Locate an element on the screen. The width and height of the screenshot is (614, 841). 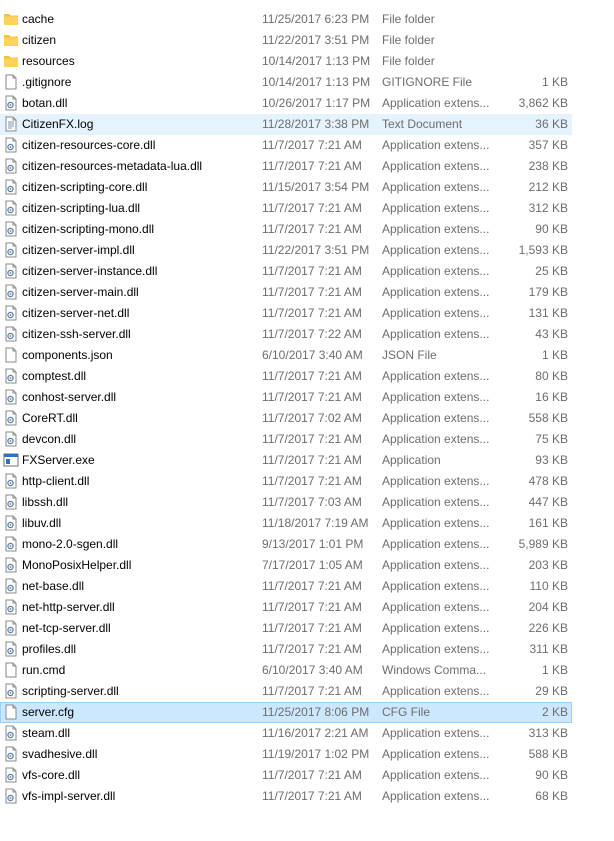
file-size: 29 KB is located at coordinates (551, 691).